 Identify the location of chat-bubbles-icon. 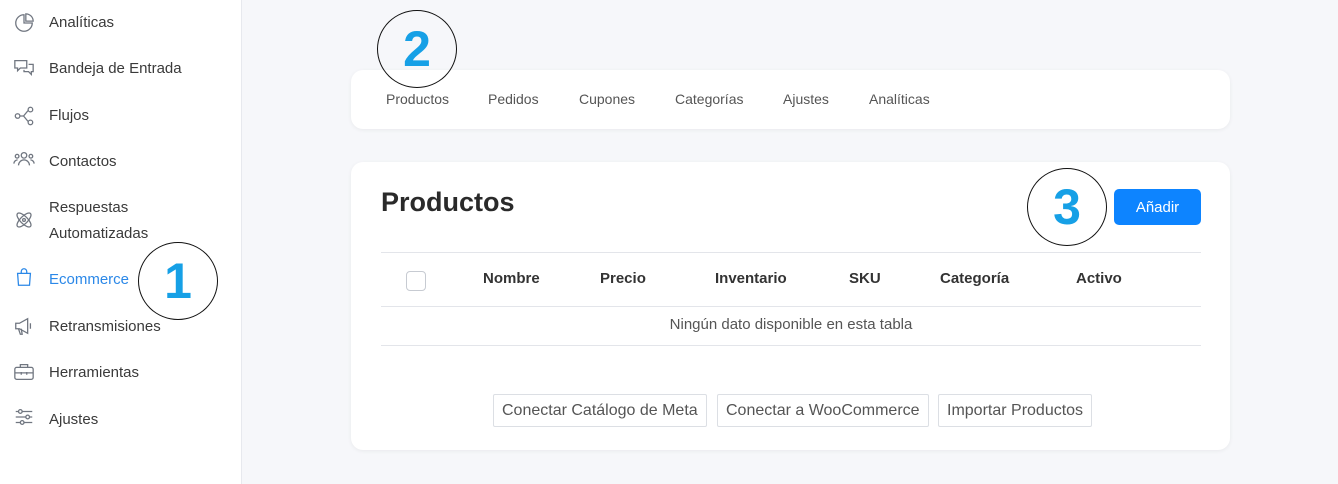
(24, 68).